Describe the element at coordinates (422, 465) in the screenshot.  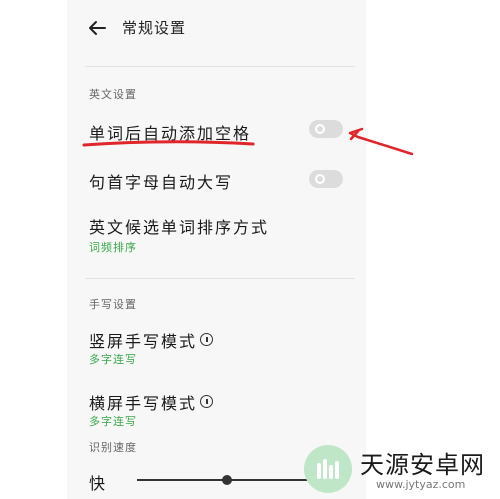
I see `watermark-name: 天源安卓网` at that location.